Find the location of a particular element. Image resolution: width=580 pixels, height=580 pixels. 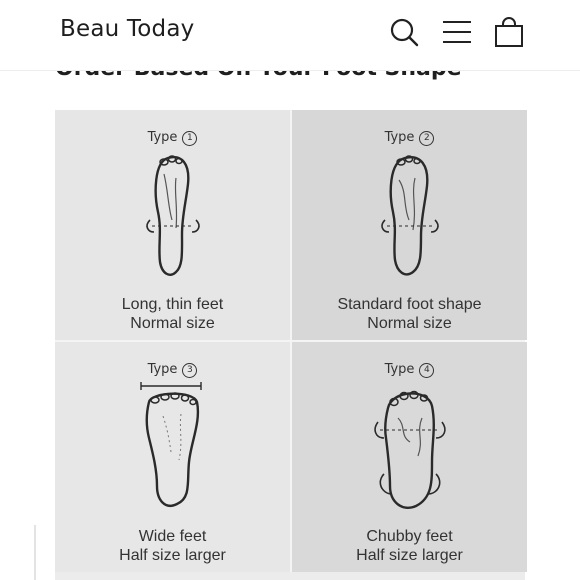

type-label: Type 1 is located at coordinates (172, 138).